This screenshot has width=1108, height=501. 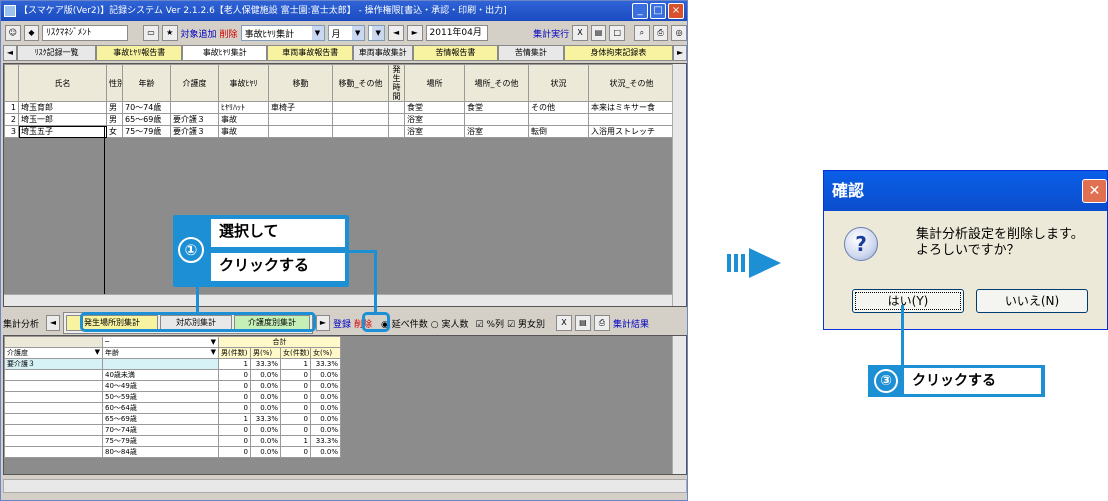 I want to click on dummy-select: ▼, so click(x=376, y=33).